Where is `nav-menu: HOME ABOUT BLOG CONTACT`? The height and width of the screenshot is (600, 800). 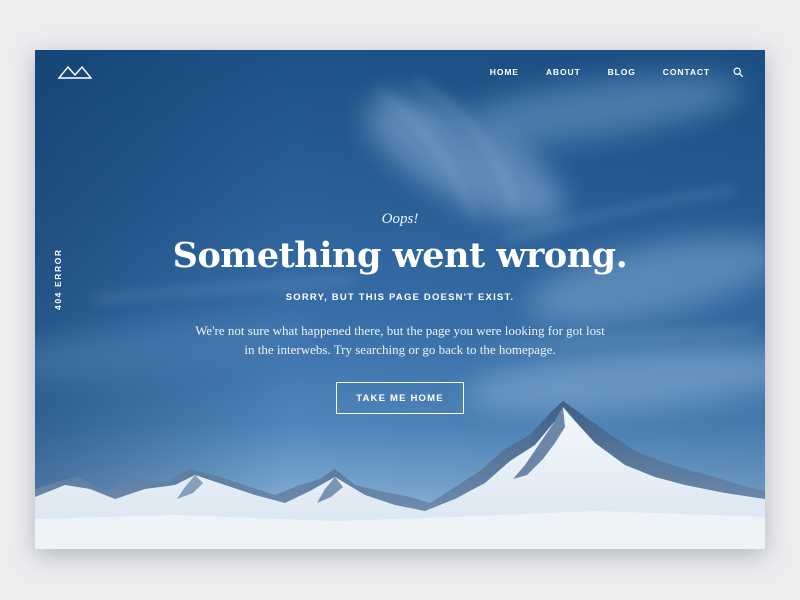
nav-menu: HOME ABOUT BLOG CONTACT is located at coordinates (616, 72).